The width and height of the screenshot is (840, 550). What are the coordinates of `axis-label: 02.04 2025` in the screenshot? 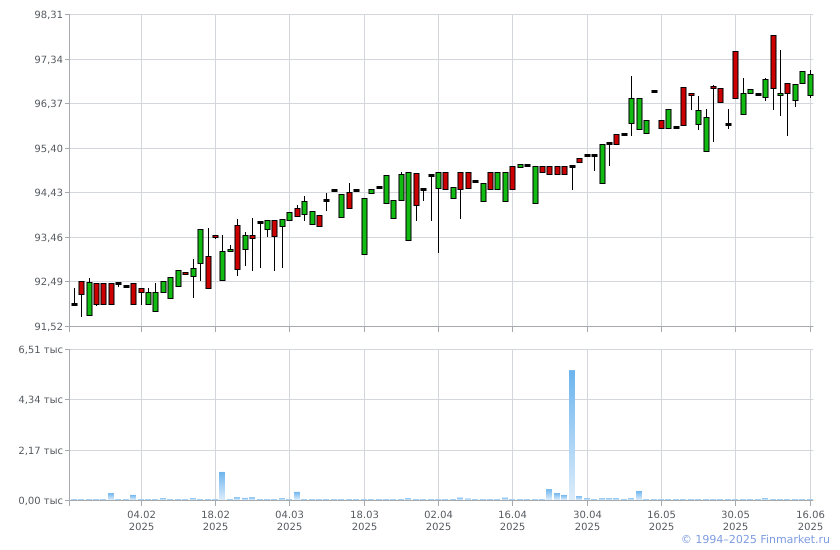 It's located at (438, 521).